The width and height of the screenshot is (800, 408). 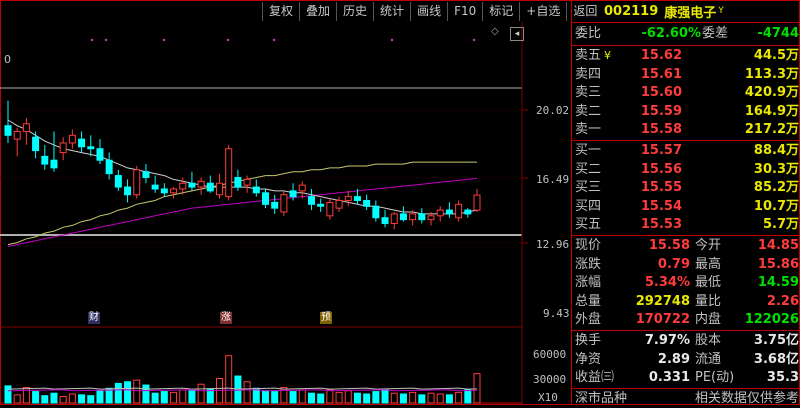 I want to click on orderbook-buy-row: 买五 15.53 5.7万, so click(x=686, y=225).